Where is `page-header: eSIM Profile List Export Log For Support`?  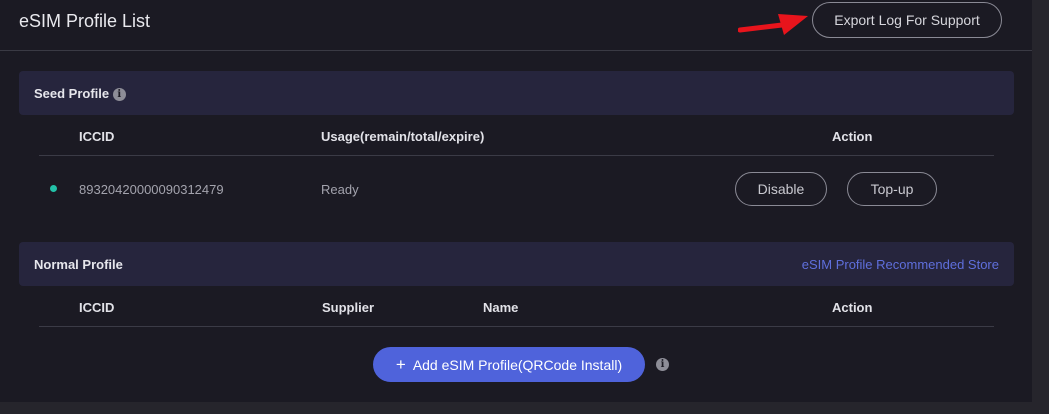 page-header: eSIM Profile List Export Log For Support is located at coordinates (516, 25).